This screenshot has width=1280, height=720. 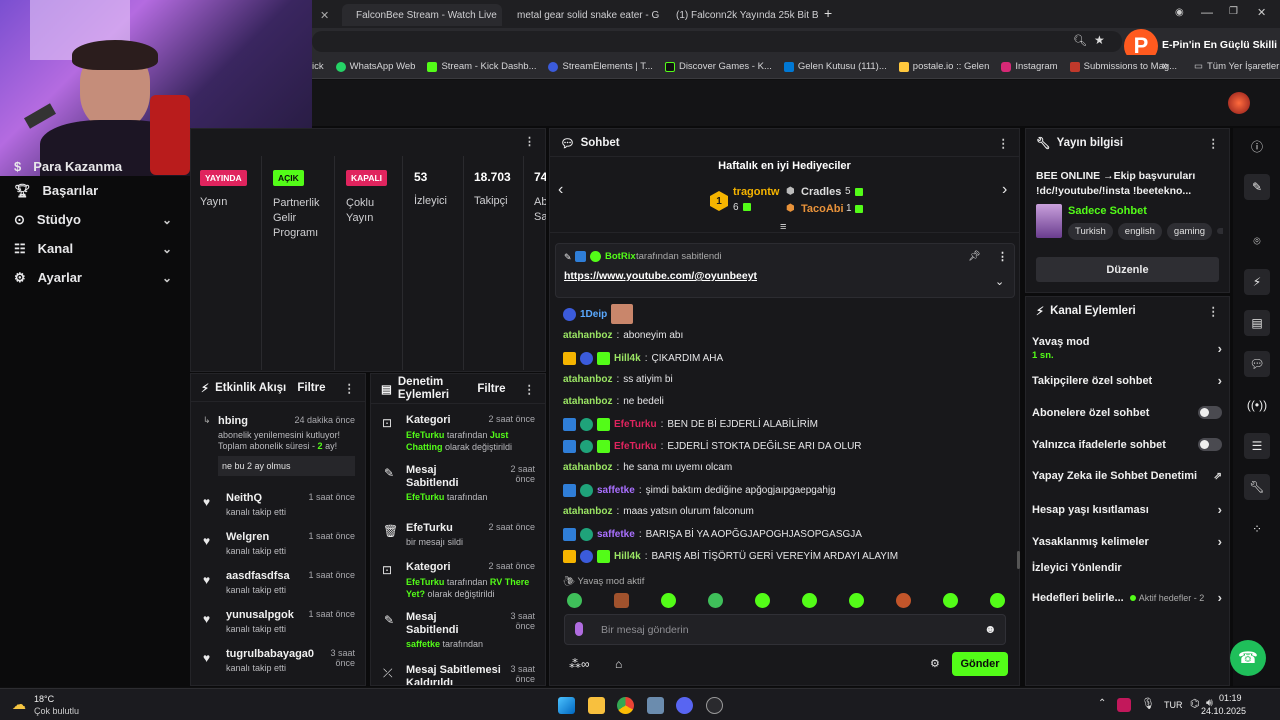 What do you see at coordinates (660, 276) in the screenshot?
I see `pinned-link: https://www.youtube.com/@oyunbeeyt` at bounding box center [660, 276].